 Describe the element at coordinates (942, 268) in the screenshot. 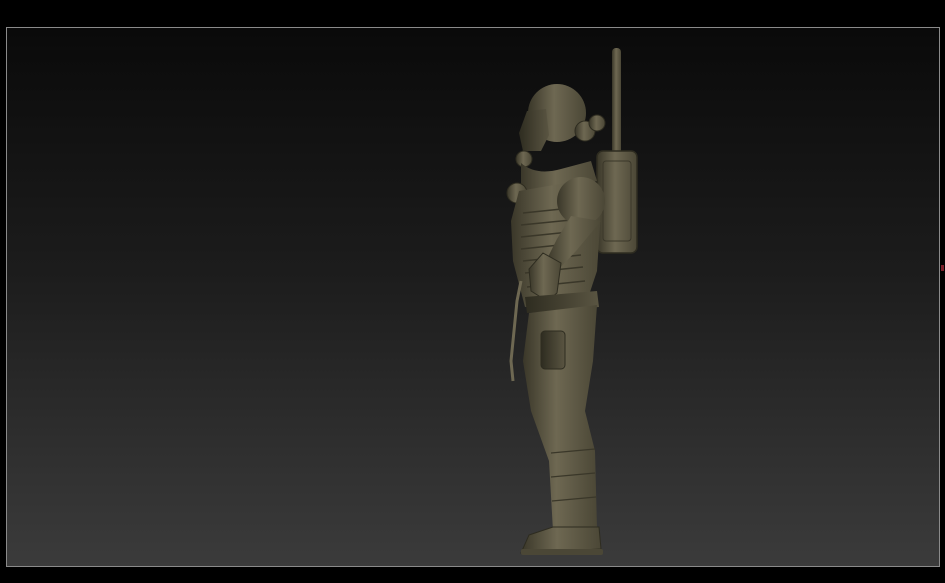

I see `edge-marker` at that location.